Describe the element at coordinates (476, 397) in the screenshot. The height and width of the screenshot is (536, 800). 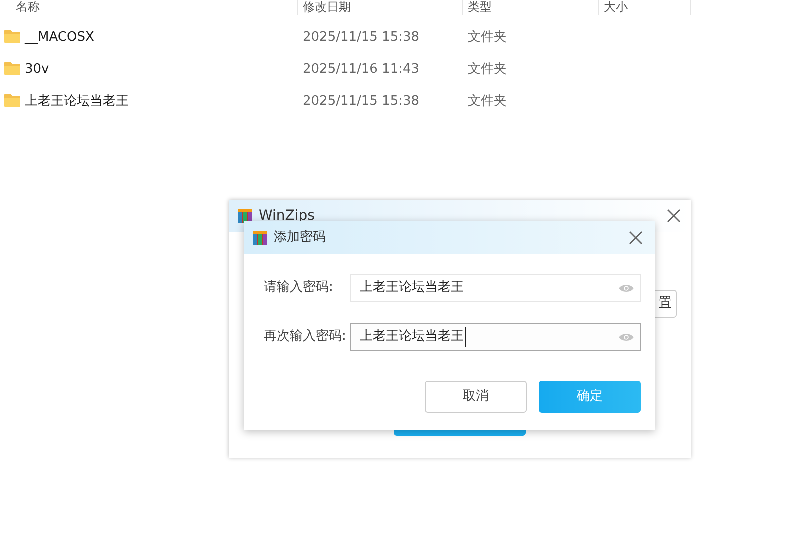
I see `cancel-button: 取消` at that location.